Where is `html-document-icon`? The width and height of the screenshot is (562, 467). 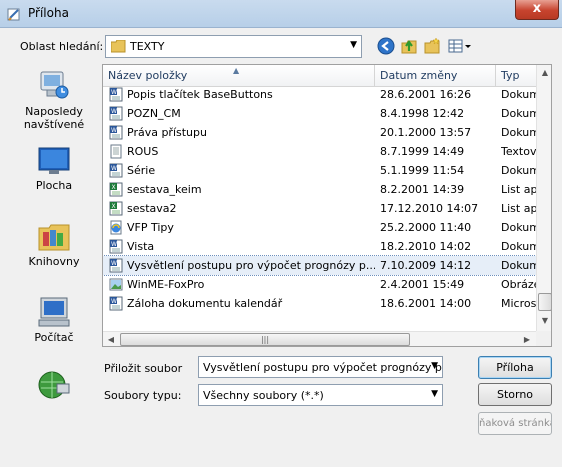
html-document-icon is located at coordinates (116, 227).